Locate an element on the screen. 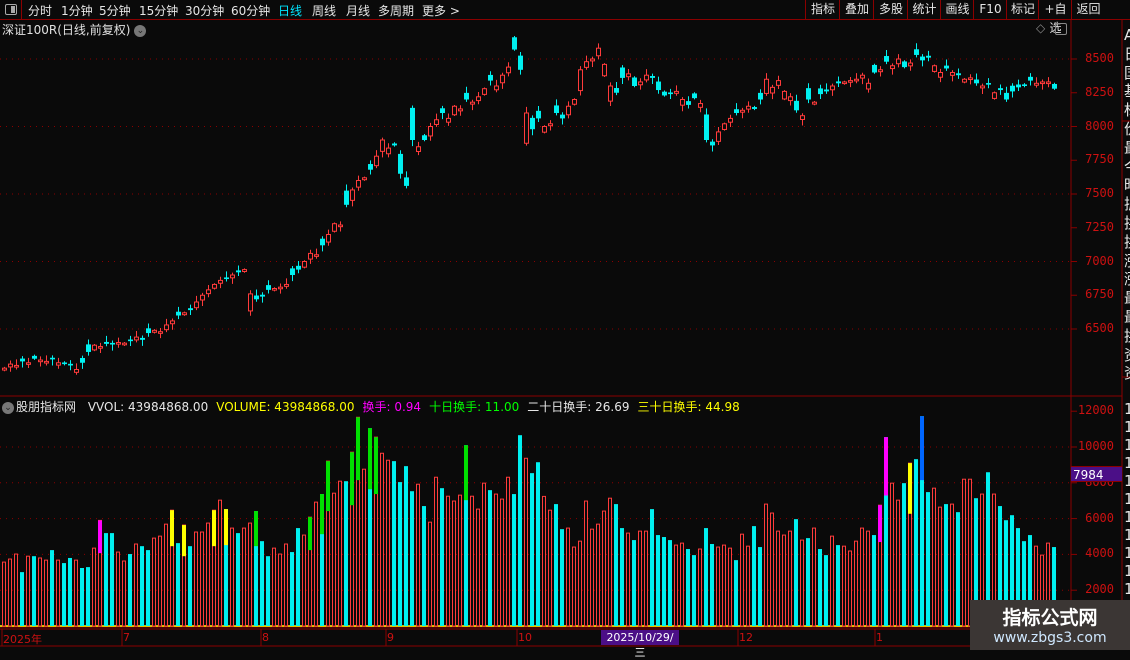  price-tick-label: 8250 is located at coordinates (1099, 91).